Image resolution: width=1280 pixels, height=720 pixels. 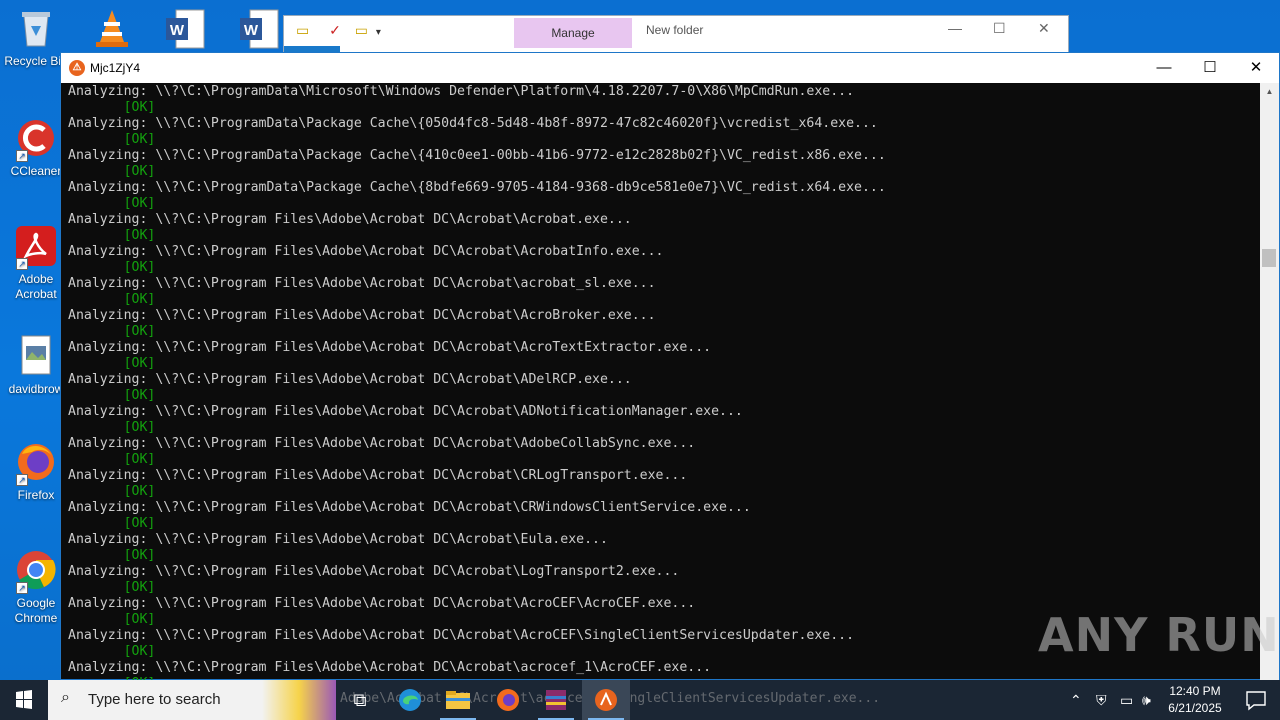 I want to click on console-scrollbar: ▲, so click(x=1269, y=381).